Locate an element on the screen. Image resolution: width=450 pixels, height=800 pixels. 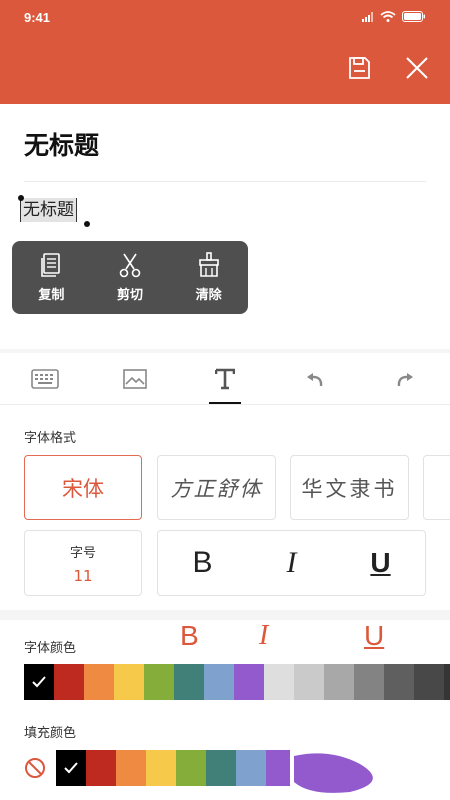
close-icon is located at coordinates (417, 68).